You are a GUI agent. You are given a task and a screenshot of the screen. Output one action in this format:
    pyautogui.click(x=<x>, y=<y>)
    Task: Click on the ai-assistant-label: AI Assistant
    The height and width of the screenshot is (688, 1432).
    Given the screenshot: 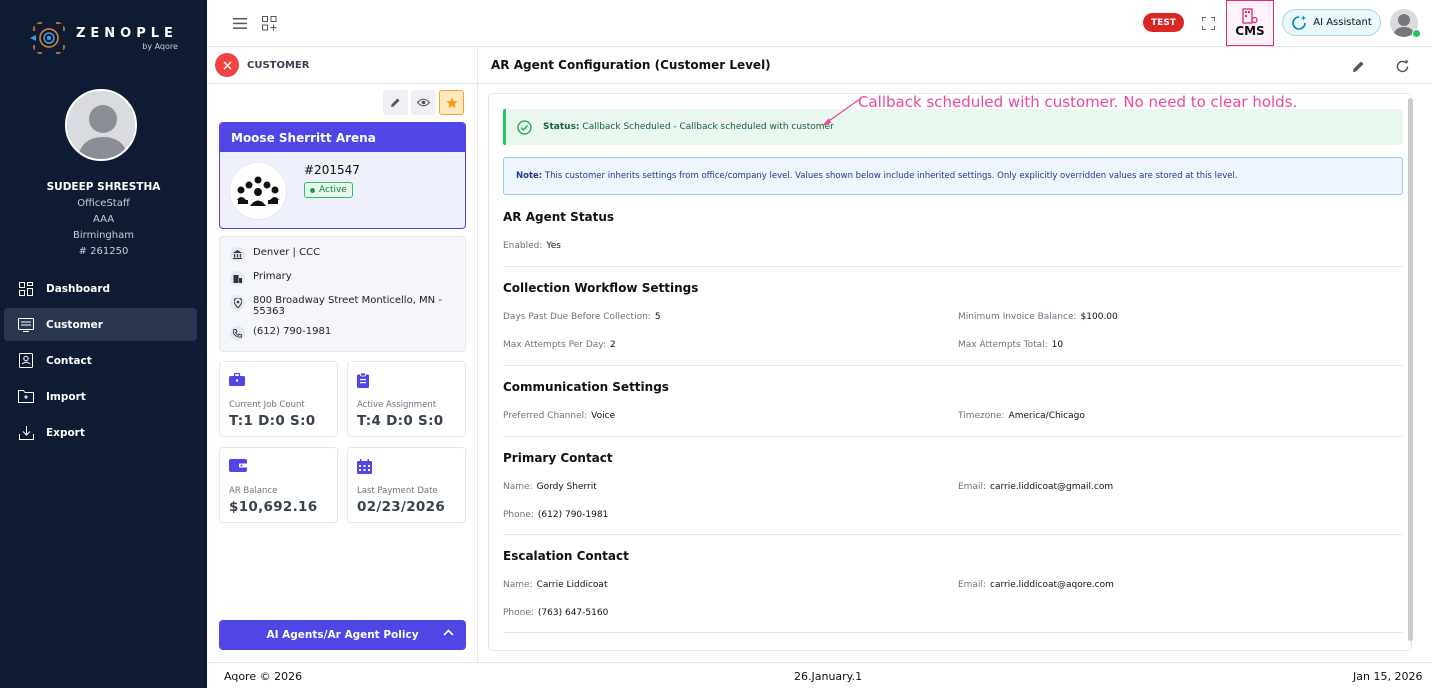 What is the action you would take?
    pyautogui.click(x=1342, y=22)
    